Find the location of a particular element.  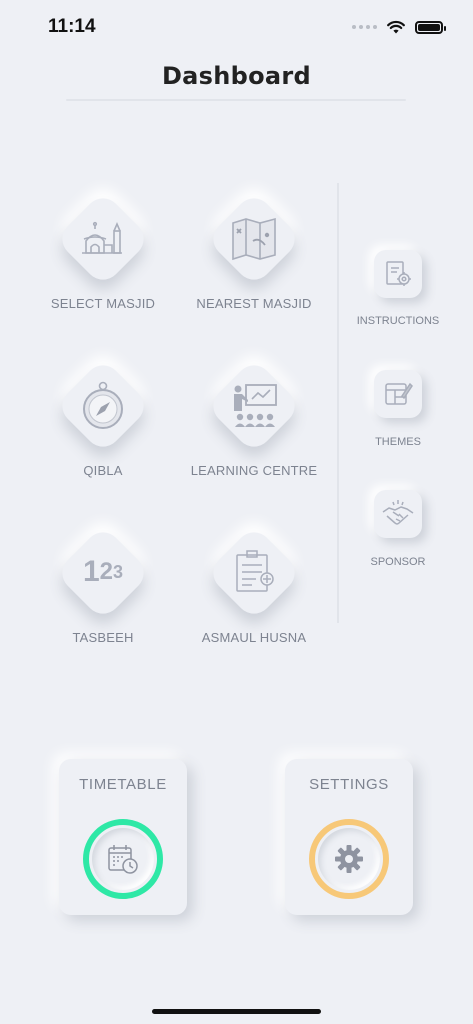

tile-label: QIBLA is located at coordinates (103, 470).